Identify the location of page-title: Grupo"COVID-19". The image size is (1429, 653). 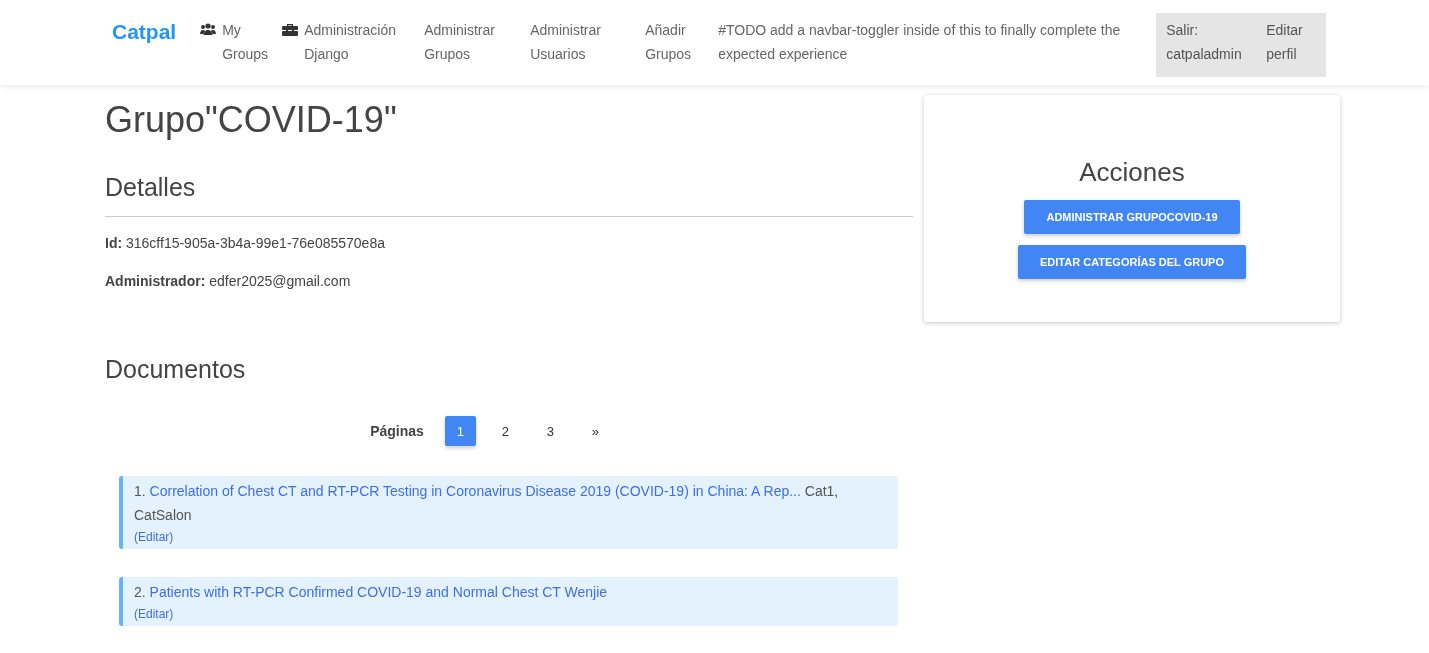
(251, 120).